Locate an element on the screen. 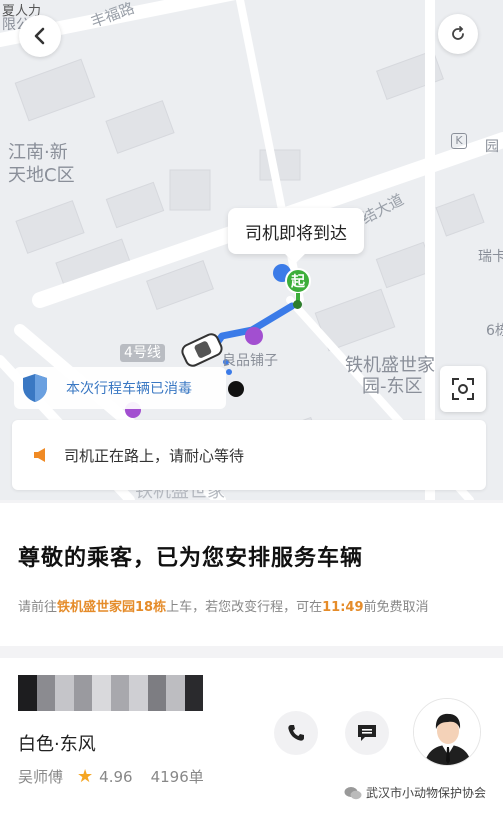 Image resolution: width=503 pixels, height=815 pixels. pickup-prefix: 请前往 is located at coordinates (38, 607).